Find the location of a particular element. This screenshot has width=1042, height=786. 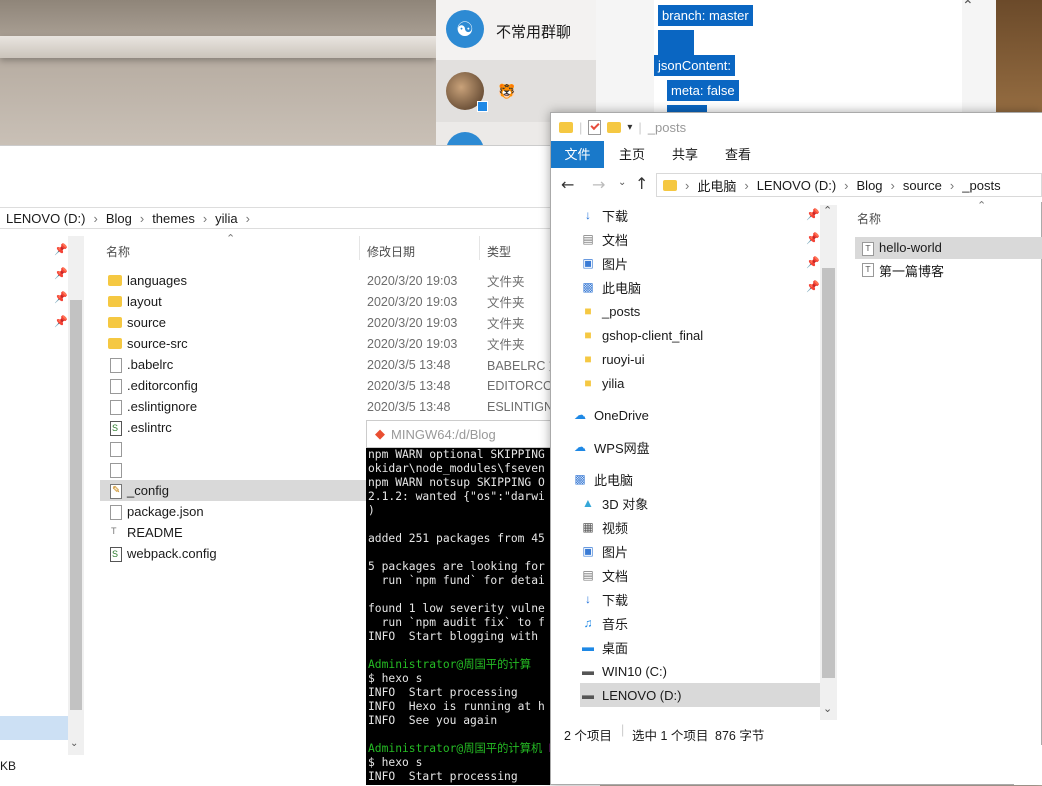

window-titlebar: | ▾ | _posts is located at coordinates (796, 127).